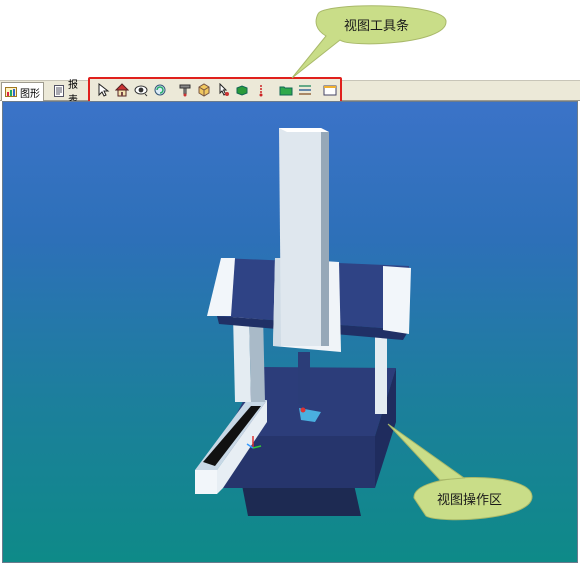 This screenshot has height=565, width=580. I want to click on toolbar-callout-text: 视图工具条, so click(377, 26).